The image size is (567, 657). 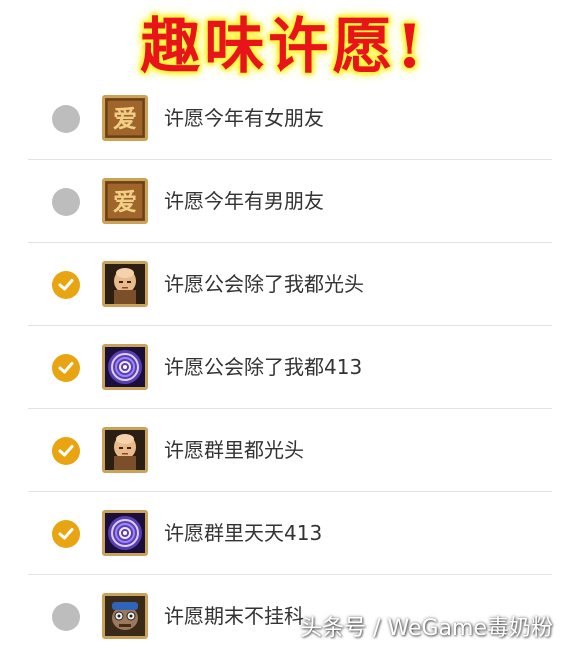 I want to click on wish-item: 许愿公会除了我都413, so click(x=290, y=367).